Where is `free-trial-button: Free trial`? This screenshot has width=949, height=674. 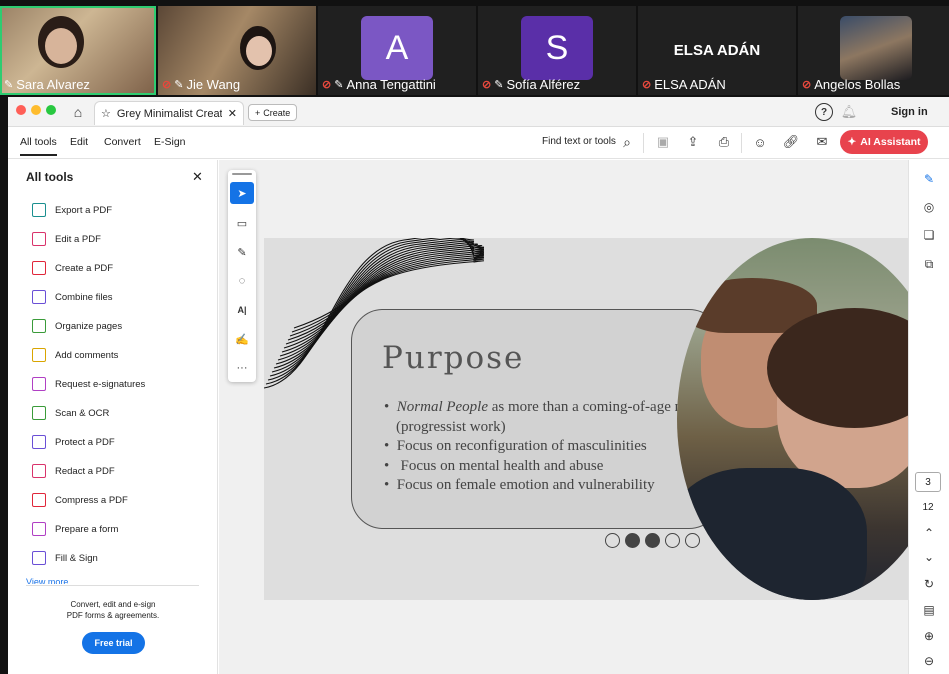 free-trial-button: Free trial is located at coordinates (113, 643).